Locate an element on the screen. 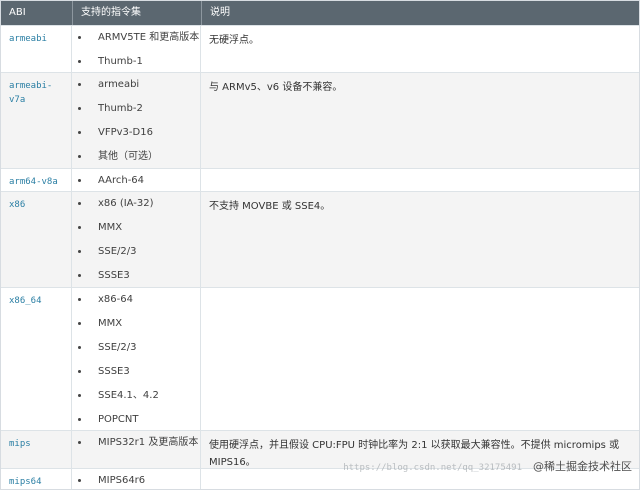 This screenshot has height=490, width=640. description-cell is located at coordinates (420, 180).